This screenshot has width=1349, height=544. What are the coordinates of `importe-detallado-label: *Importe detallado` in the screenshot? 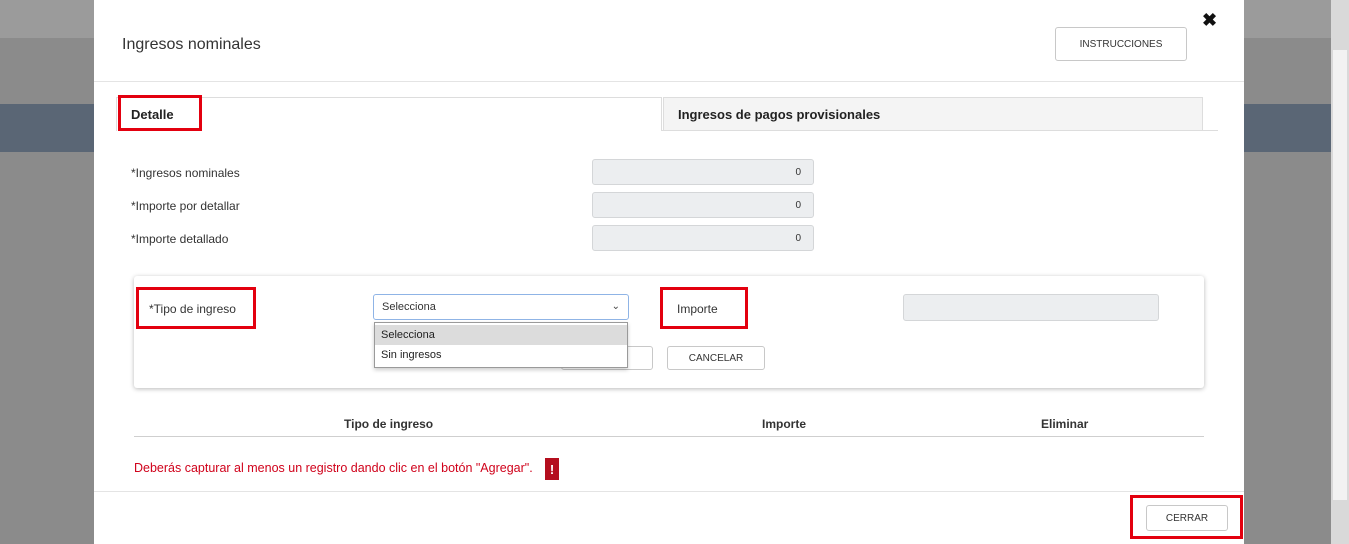 It's located at (180, 239).